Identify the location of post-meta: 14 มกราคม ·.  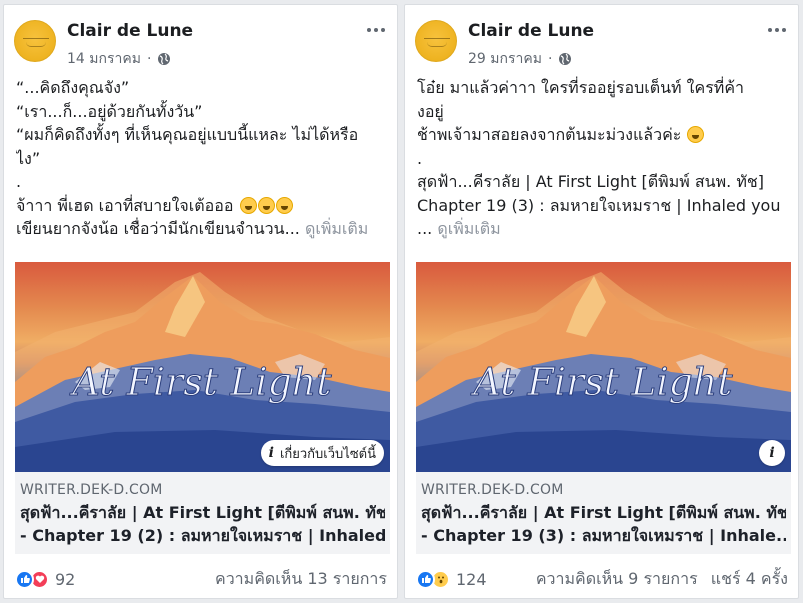
(119, 59).